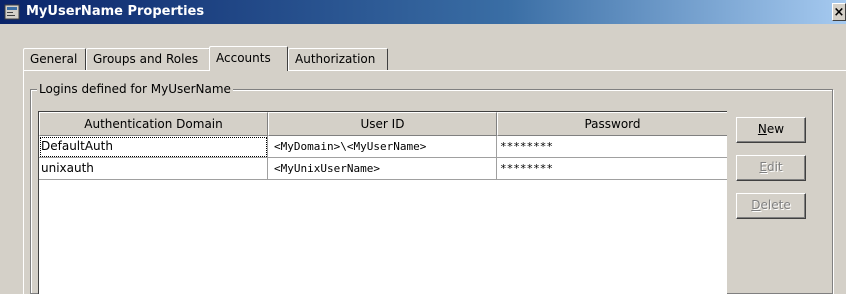 Image resolution: width=846 pixels, height=294 pixels. I want to click on cell-authentication-domain: DefaultAuth, so click(153, 147).